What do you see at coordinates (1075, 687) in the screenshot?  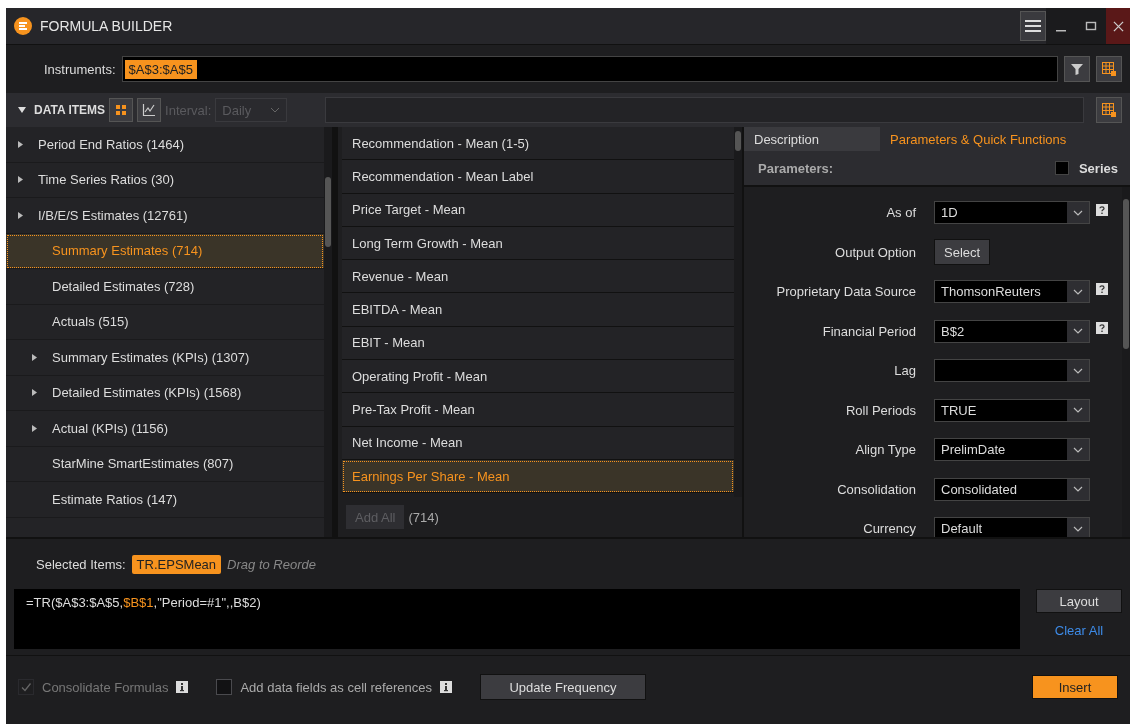 I see `insert-button: Insert` at bounding box center [1075, 687].